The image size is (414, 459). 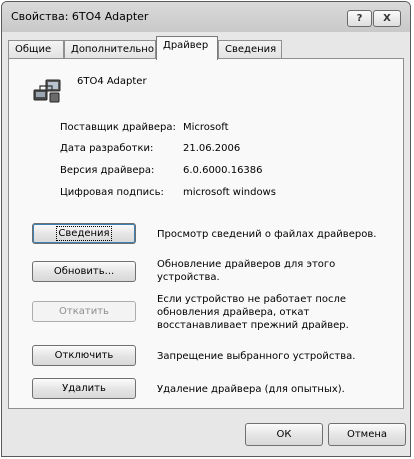 I want to click on digital-signer-value: microsoft windows, so click(x=229, y=192).